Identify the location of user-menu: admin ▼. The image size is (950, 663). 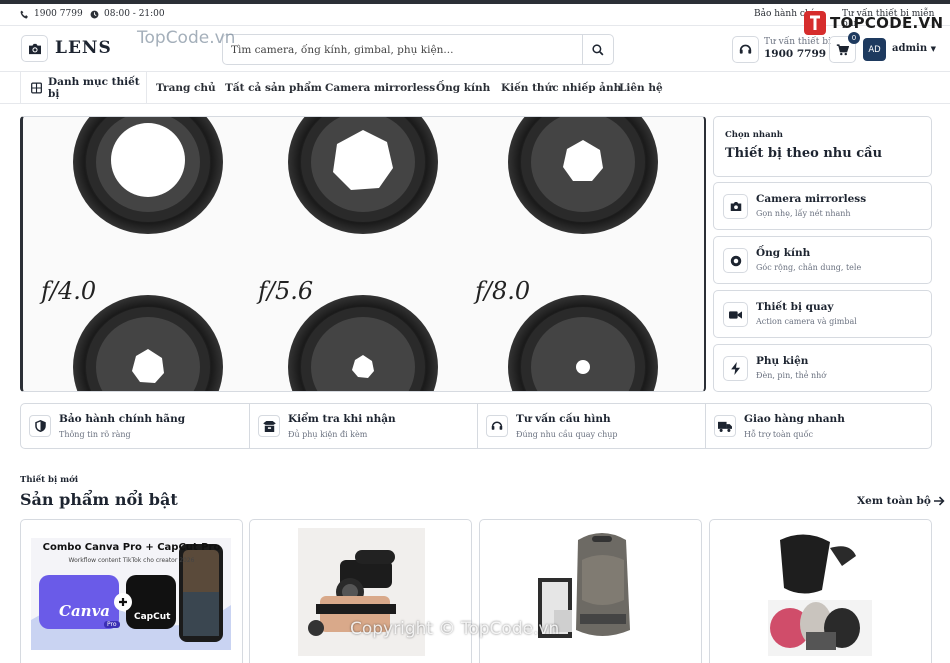
(914, 48).